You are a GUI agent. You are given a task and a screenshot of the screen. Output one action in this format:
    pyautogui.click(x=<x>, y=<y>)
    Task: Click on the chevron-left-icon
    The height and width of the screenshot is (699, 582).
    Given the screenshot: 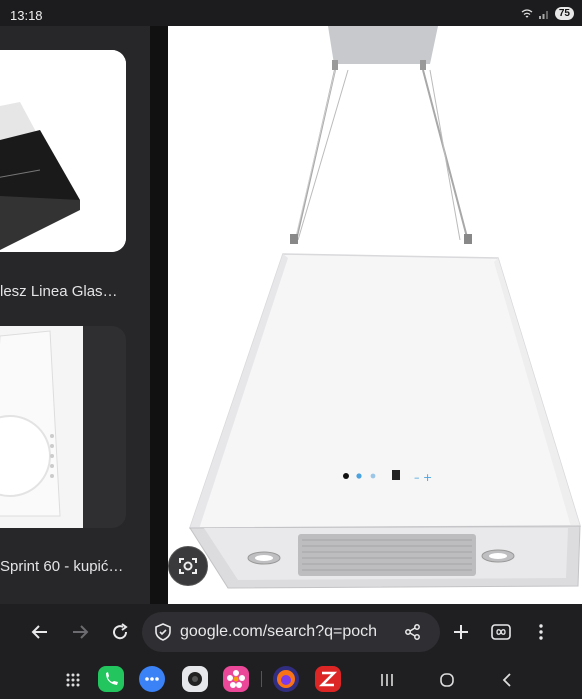 What is the action you would take?
    pyautogui.click(x=506, y=680)
    